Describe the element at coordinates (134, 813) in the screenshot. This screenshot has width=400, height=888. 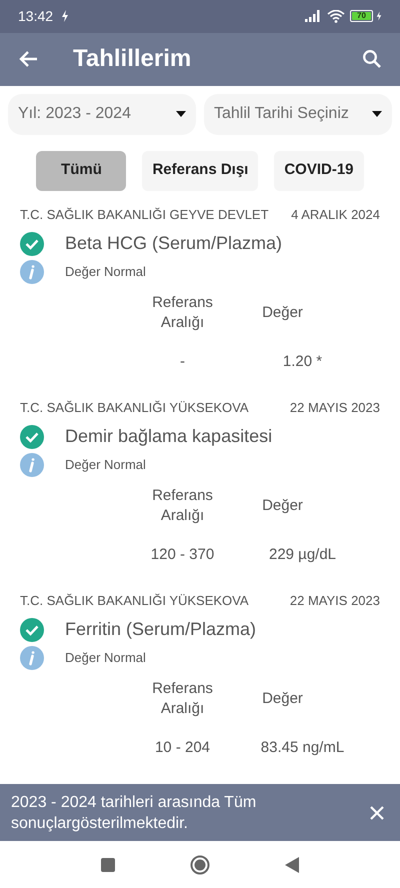
I see `snackbar-message: 2023 - 2024 tarihleri arasında Tüm sonuçlargösterilmektedir.` at that location.